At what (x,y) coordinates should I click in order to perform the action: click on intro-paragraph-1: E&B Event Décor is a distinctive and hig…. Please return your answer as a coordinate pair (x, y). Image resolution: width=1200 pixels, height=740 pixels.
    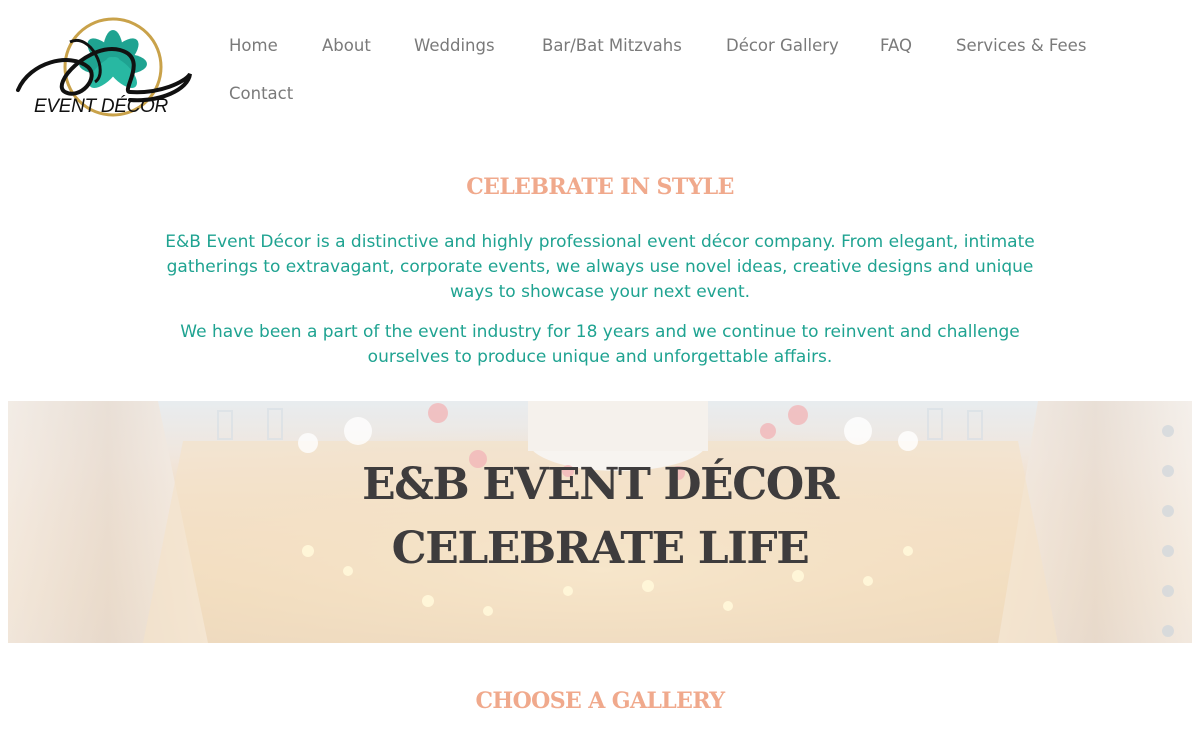
    Looking at the image, I should click on (600, 267).